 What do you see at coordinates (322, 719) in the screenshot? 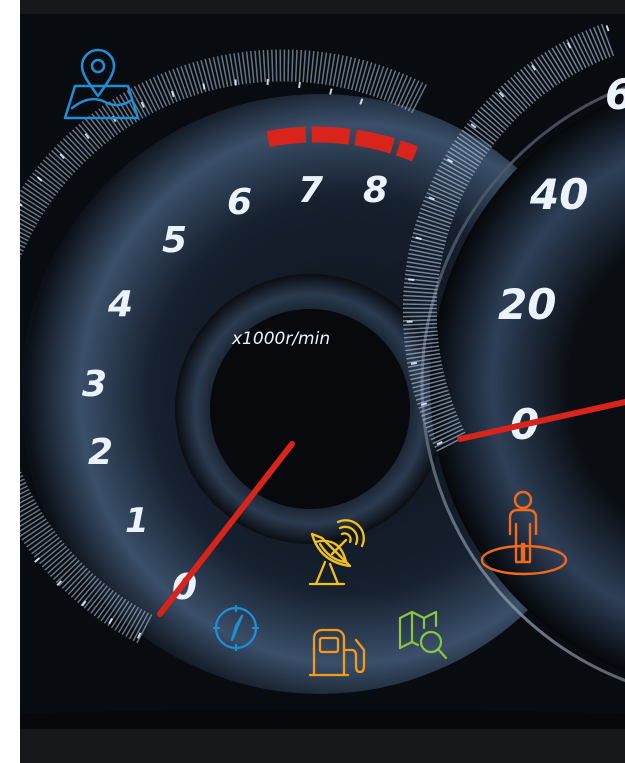
I see `console-shadow` at bounding box center [322, 719].